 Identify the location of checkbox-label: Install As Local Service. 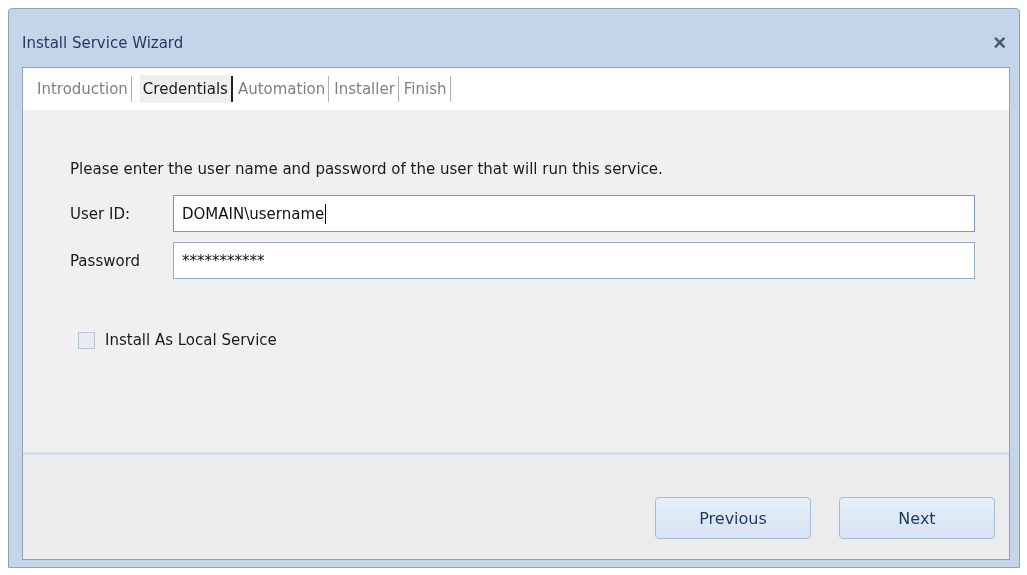
(191, 340).